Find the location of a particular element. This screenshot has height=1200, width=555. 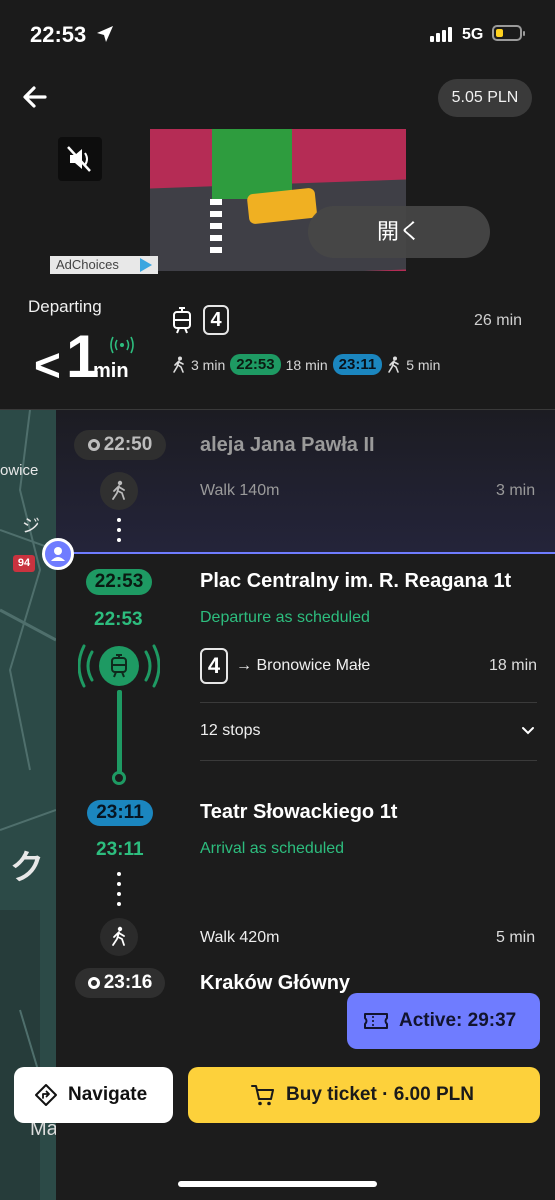

map-label-area: owice is located at coordinates (19, 470).